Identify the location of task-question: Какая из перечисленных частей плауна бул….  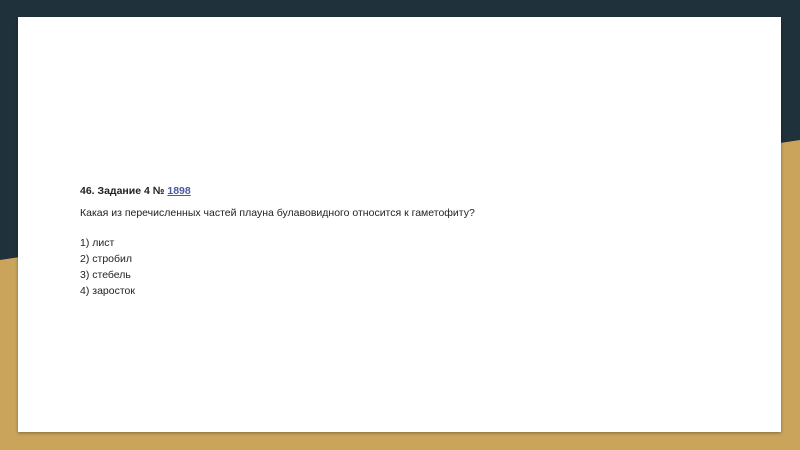
(277, 213).